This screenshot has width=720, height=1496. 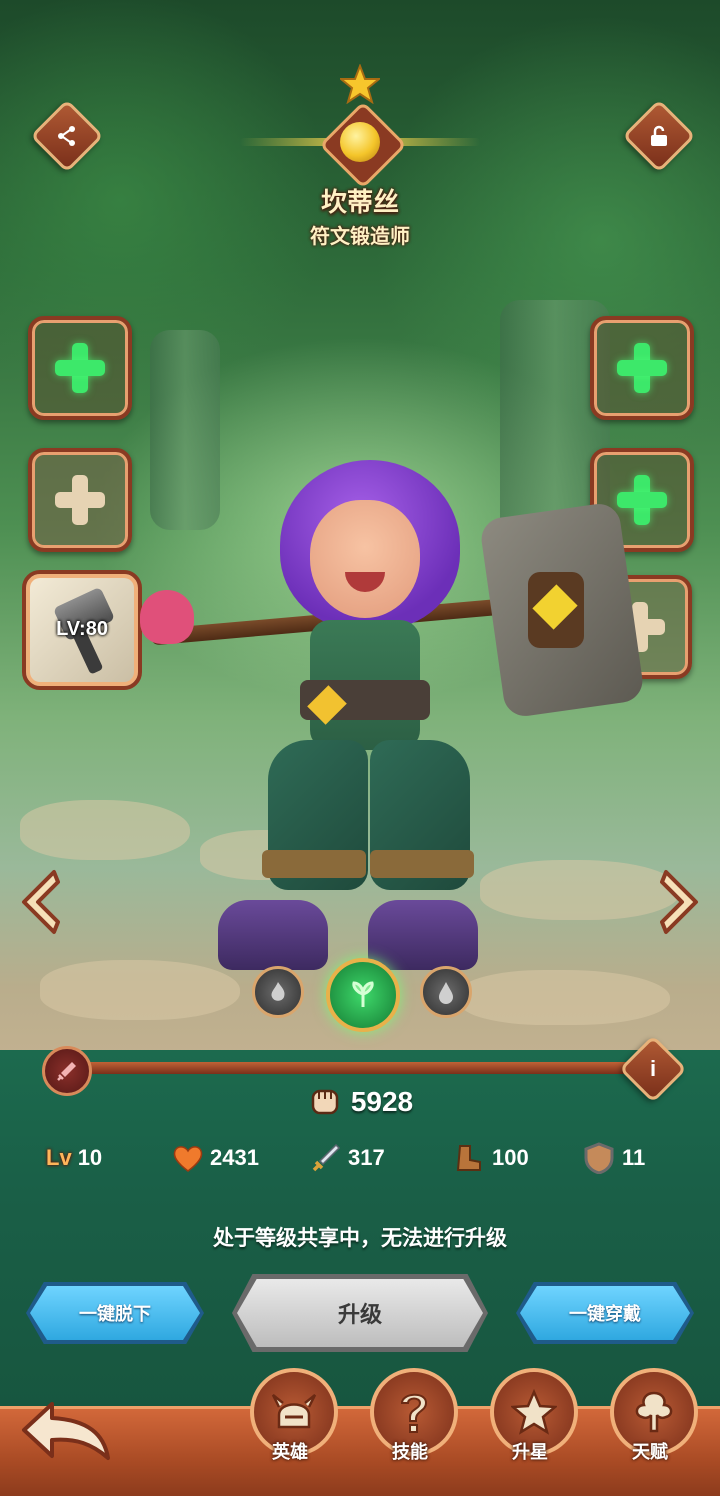 I want to click on power-display: 5928, so click(x=360, y=1102).